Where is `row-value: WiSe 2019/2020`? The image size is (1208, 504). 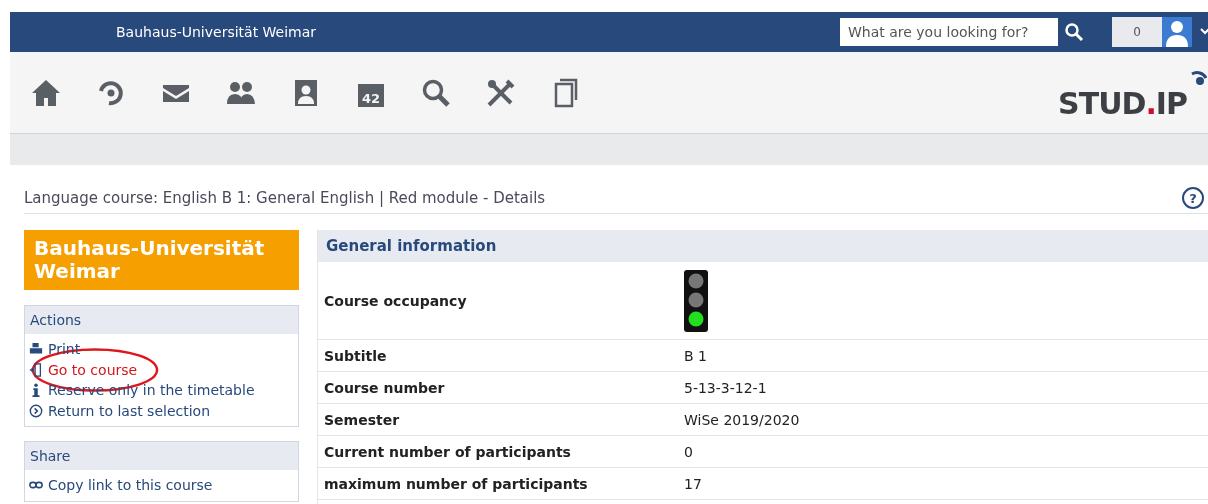
row-value: WiSe 2019/2020 is located at coordinates (742, 419).